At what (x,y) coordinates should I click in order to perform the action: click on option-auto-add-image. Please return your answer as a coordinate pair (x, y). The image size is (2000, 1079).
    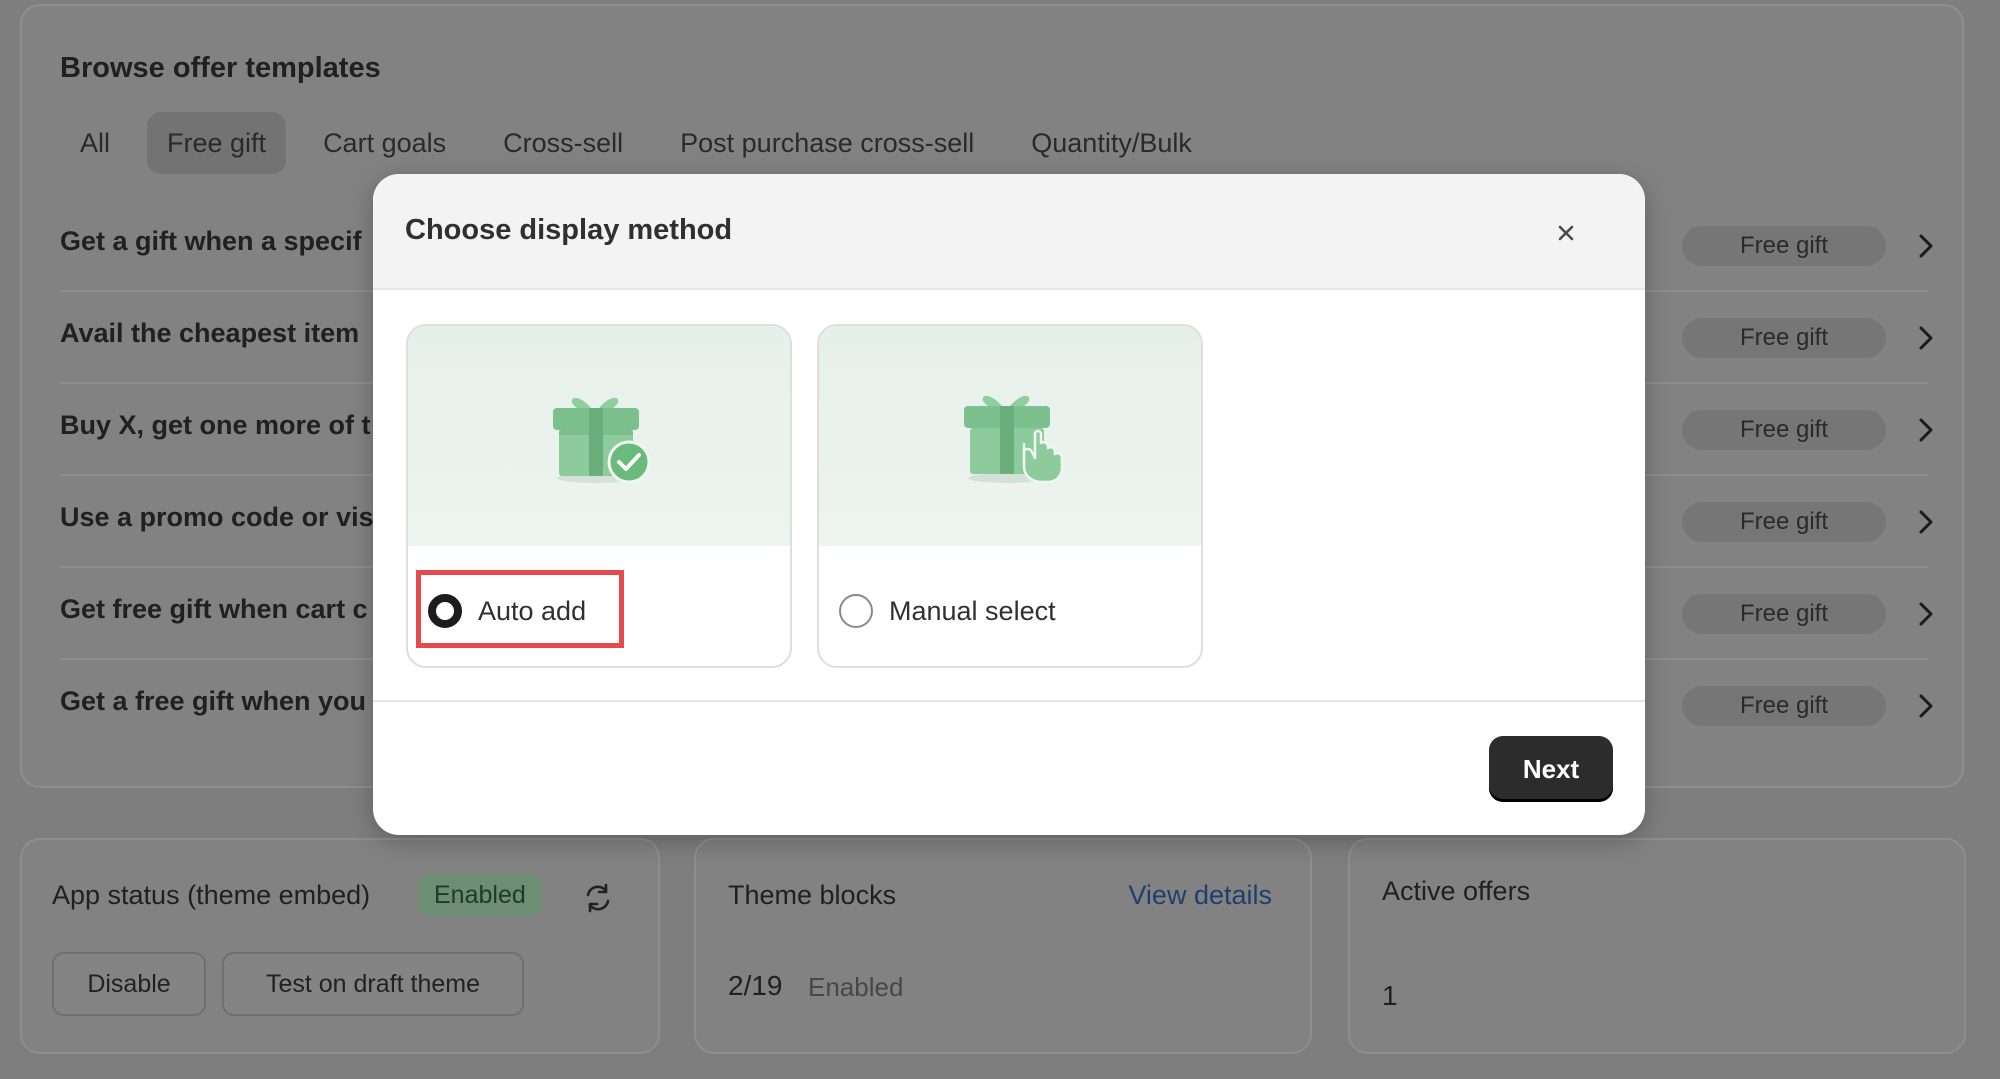
    Looking at the image, I should click on (599, 436).